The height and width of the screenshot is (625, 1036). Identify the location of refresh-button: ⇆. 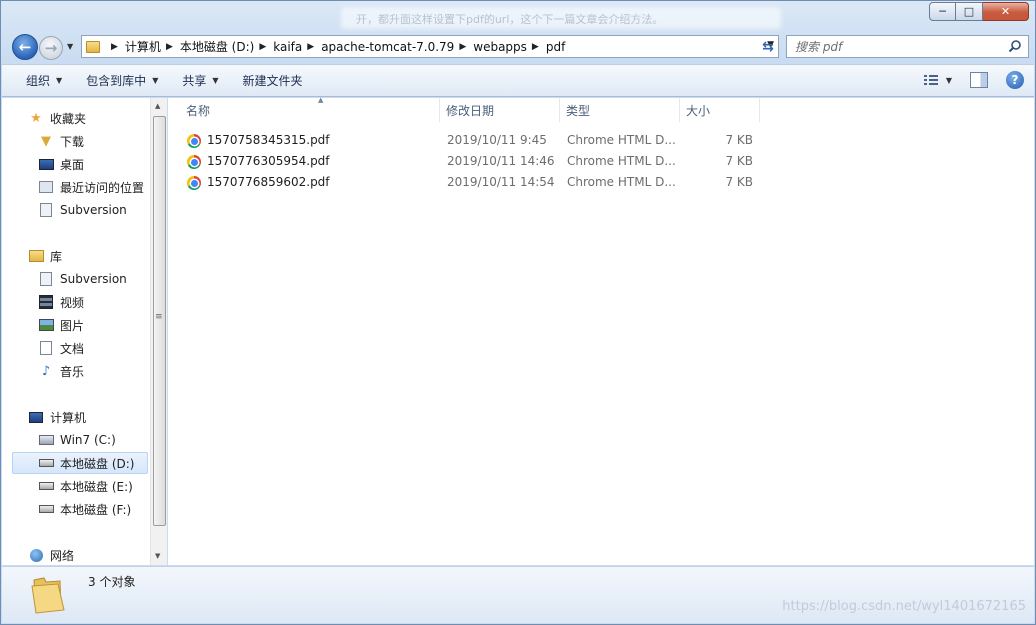
(768, 46).